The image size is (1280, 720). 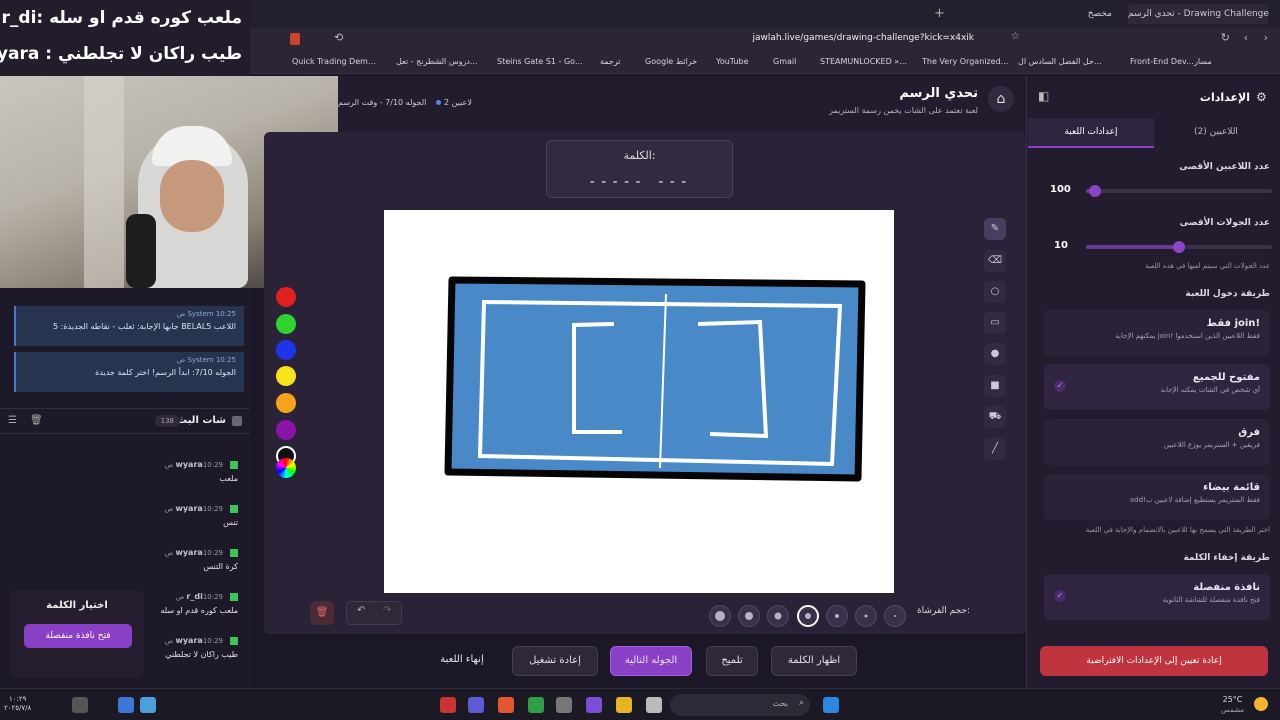 What do you see at coordinates (654, 705) in the screenshot?
I see `taskview-icon` at bounding box center [654, 705].